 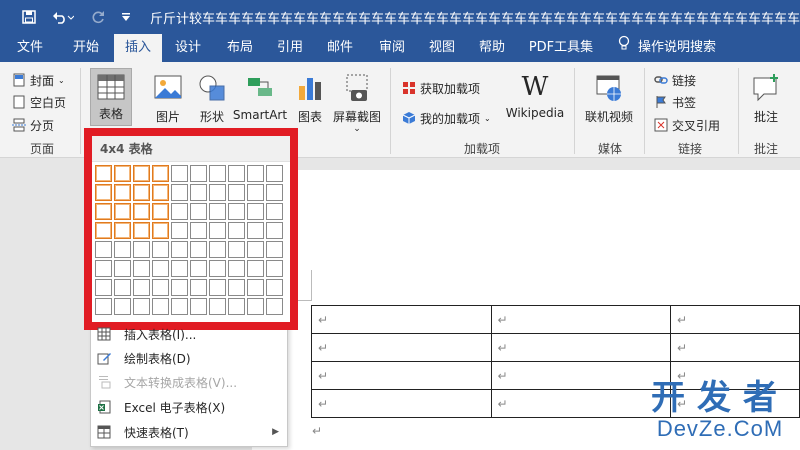 I want to click on tab-insert: 插入, so click(x=138, y=48).